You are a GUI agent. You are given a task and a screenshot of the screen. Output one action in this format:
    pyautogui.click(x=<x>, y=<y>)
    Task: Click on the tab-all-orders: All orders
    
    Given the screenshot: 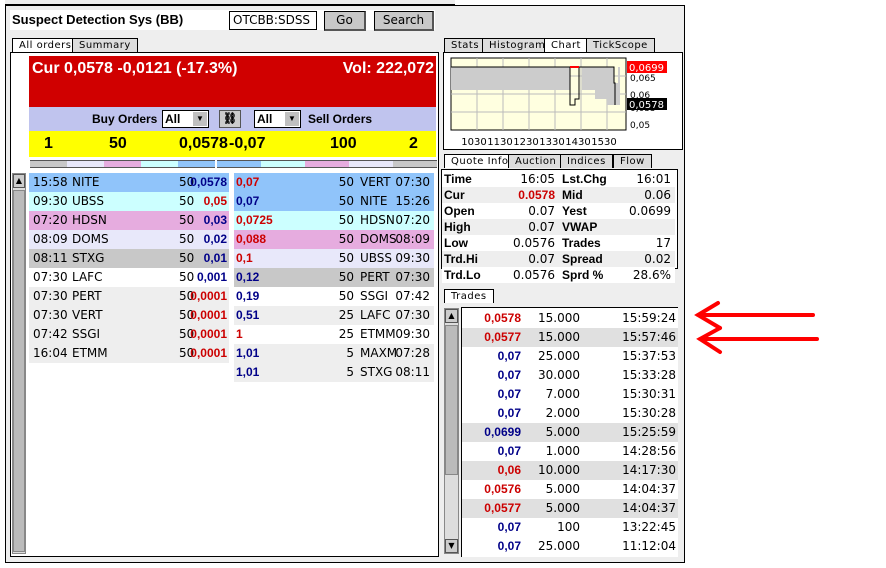 What is the action you would take?
    pyautogui.click(x=45, y=45)
    